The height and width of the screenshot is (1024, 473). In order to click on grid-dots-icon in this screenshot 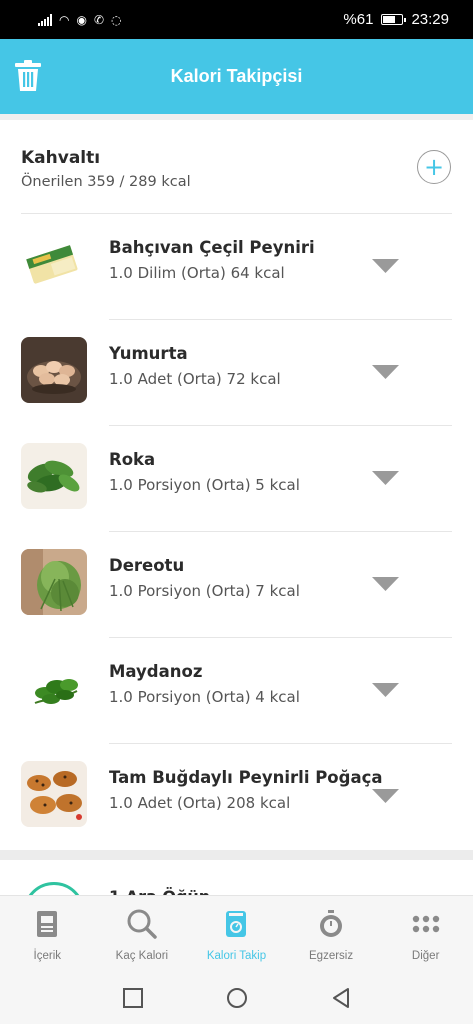, I will do `click(425, 924)`.